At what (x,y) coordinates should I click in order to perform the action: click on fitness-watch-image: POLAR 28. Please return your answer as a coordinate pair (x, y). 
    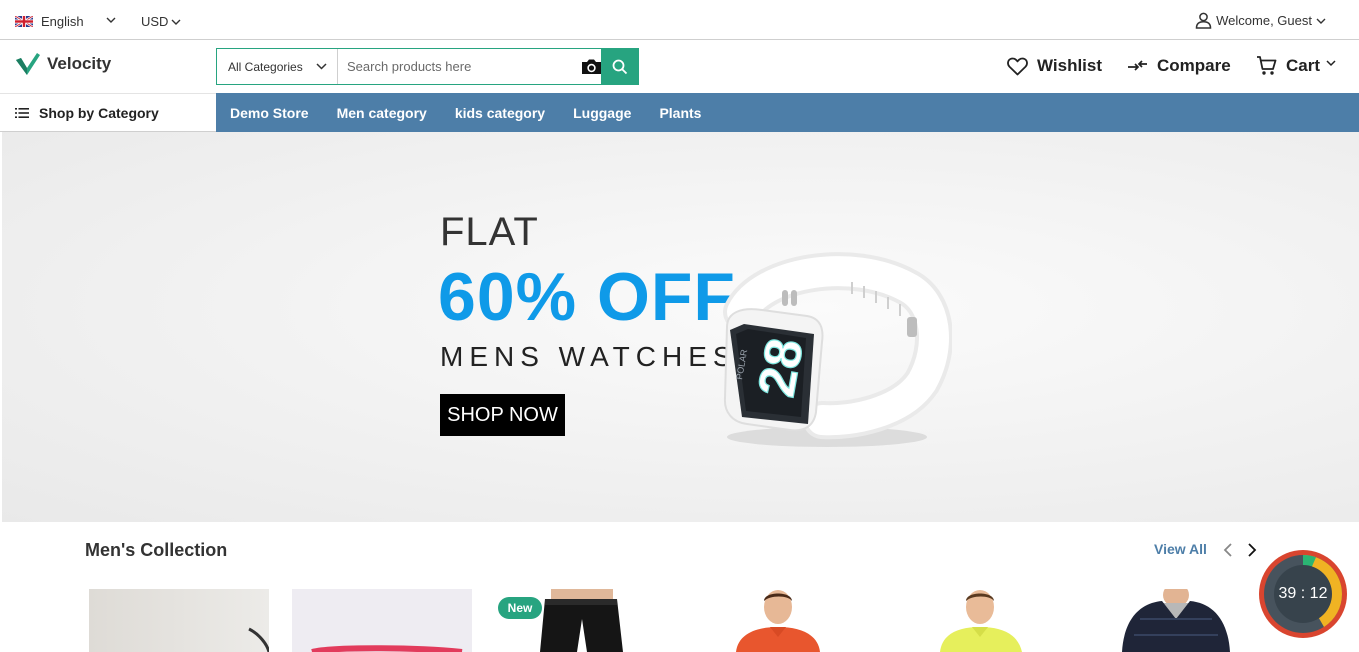
    Looking at the image, I should click on (837, 349).